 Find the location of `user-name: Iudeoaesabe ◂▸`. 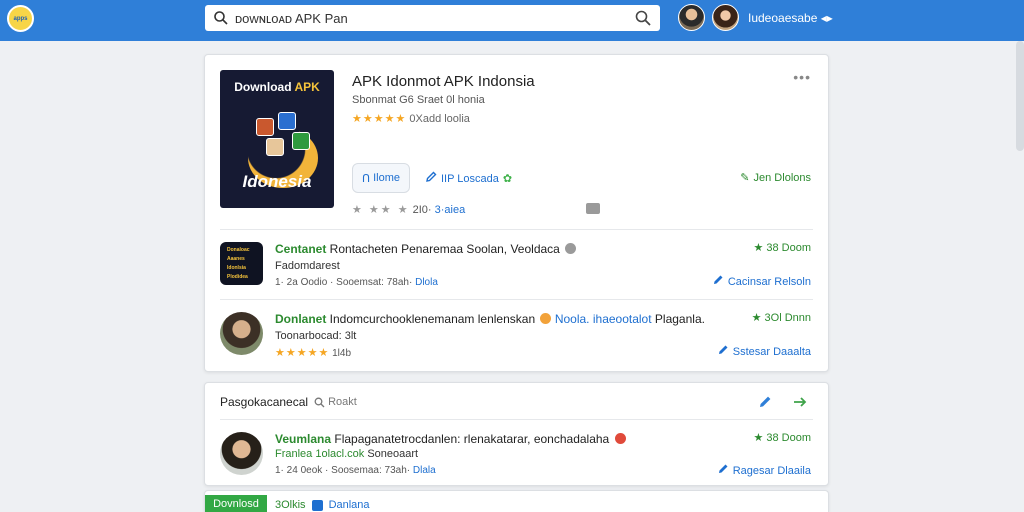

user-name: Iudeoaesabe ◂▸ is located at coordinates (790, 18).